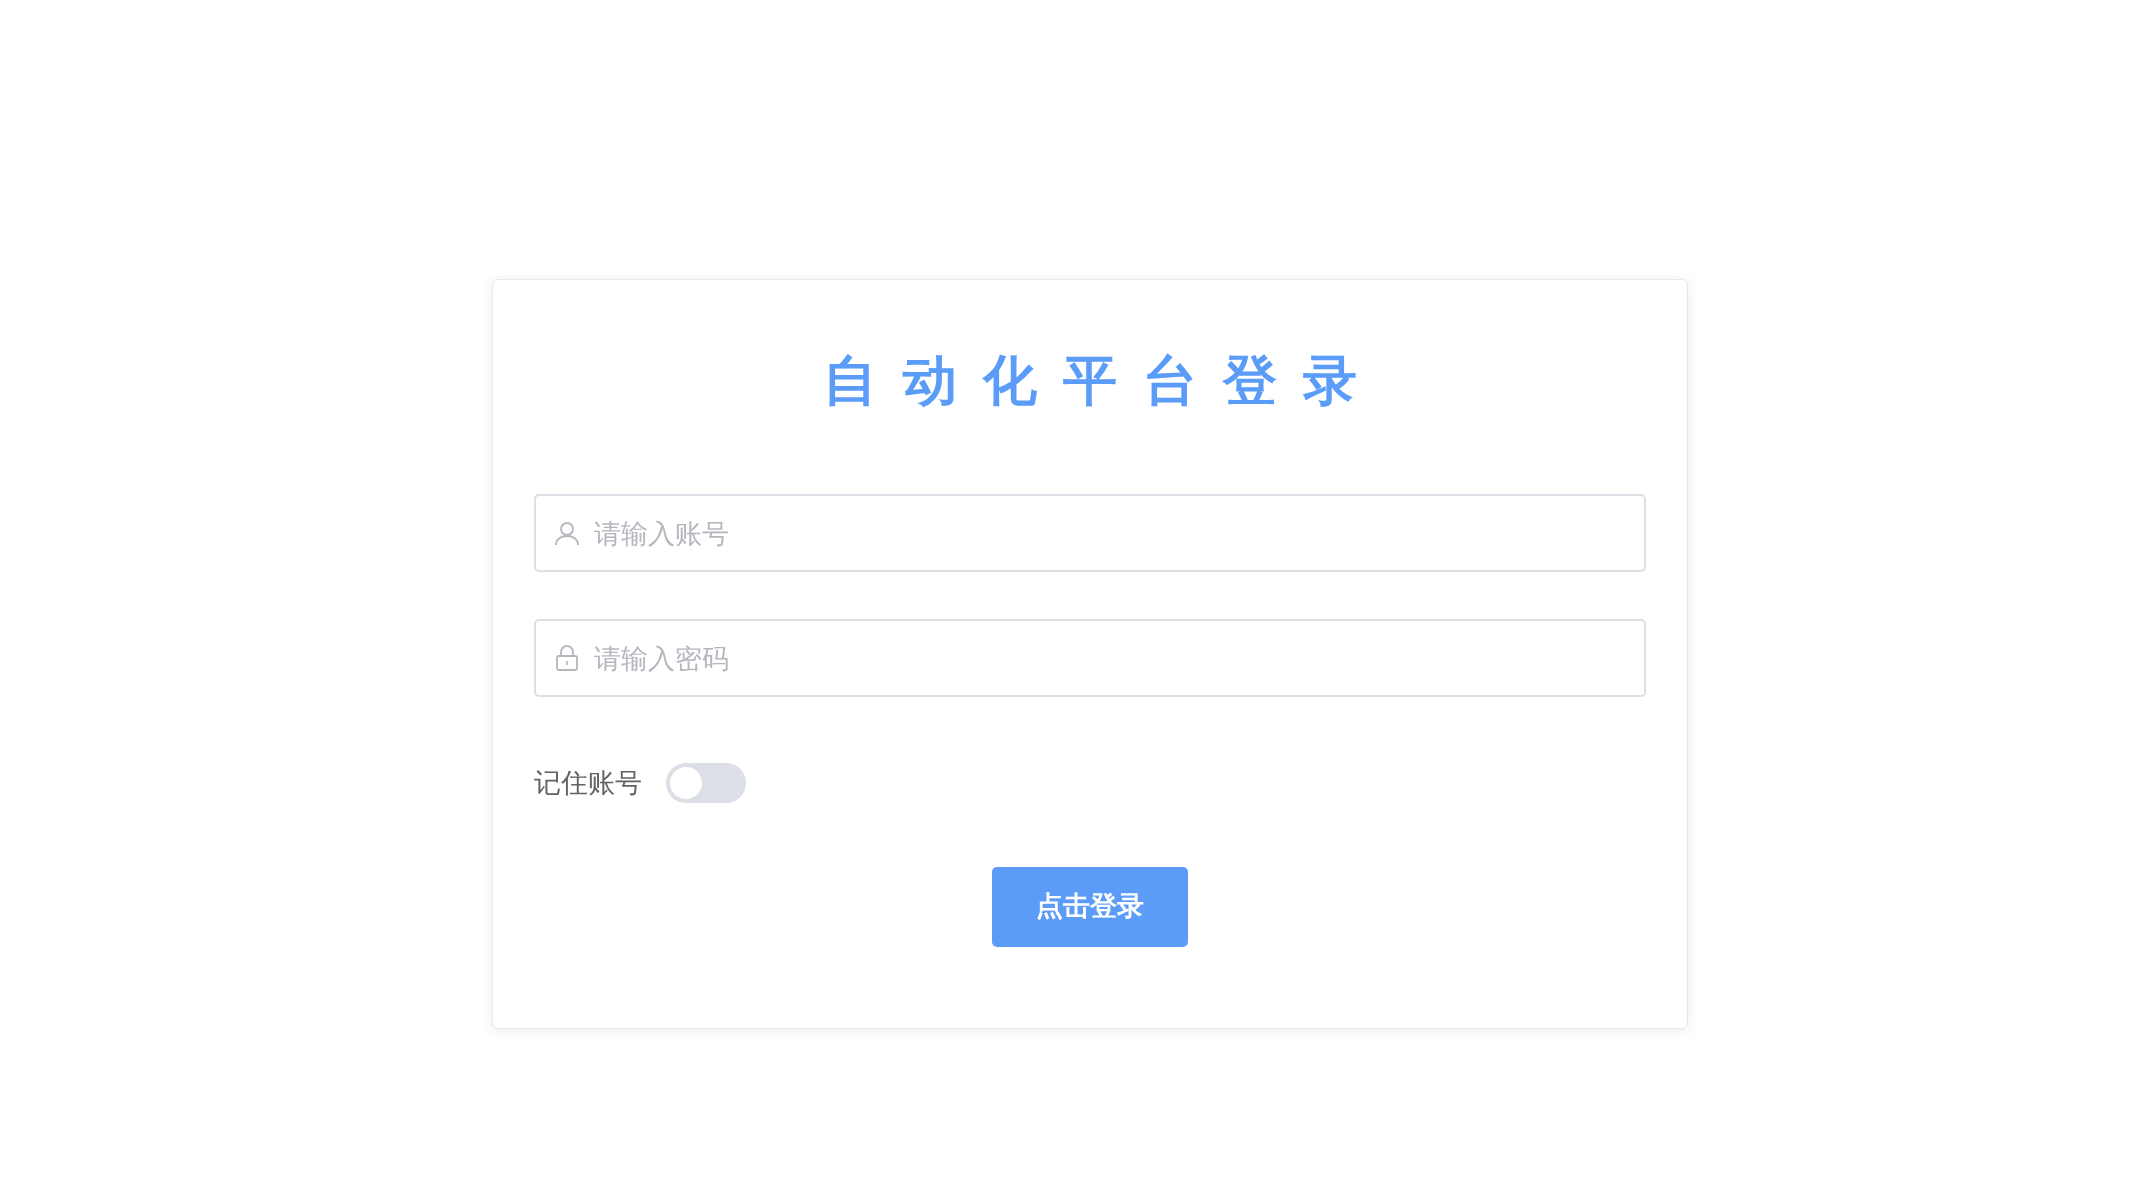  I want to click on remember-label: 记住账号, so click(588, 783).